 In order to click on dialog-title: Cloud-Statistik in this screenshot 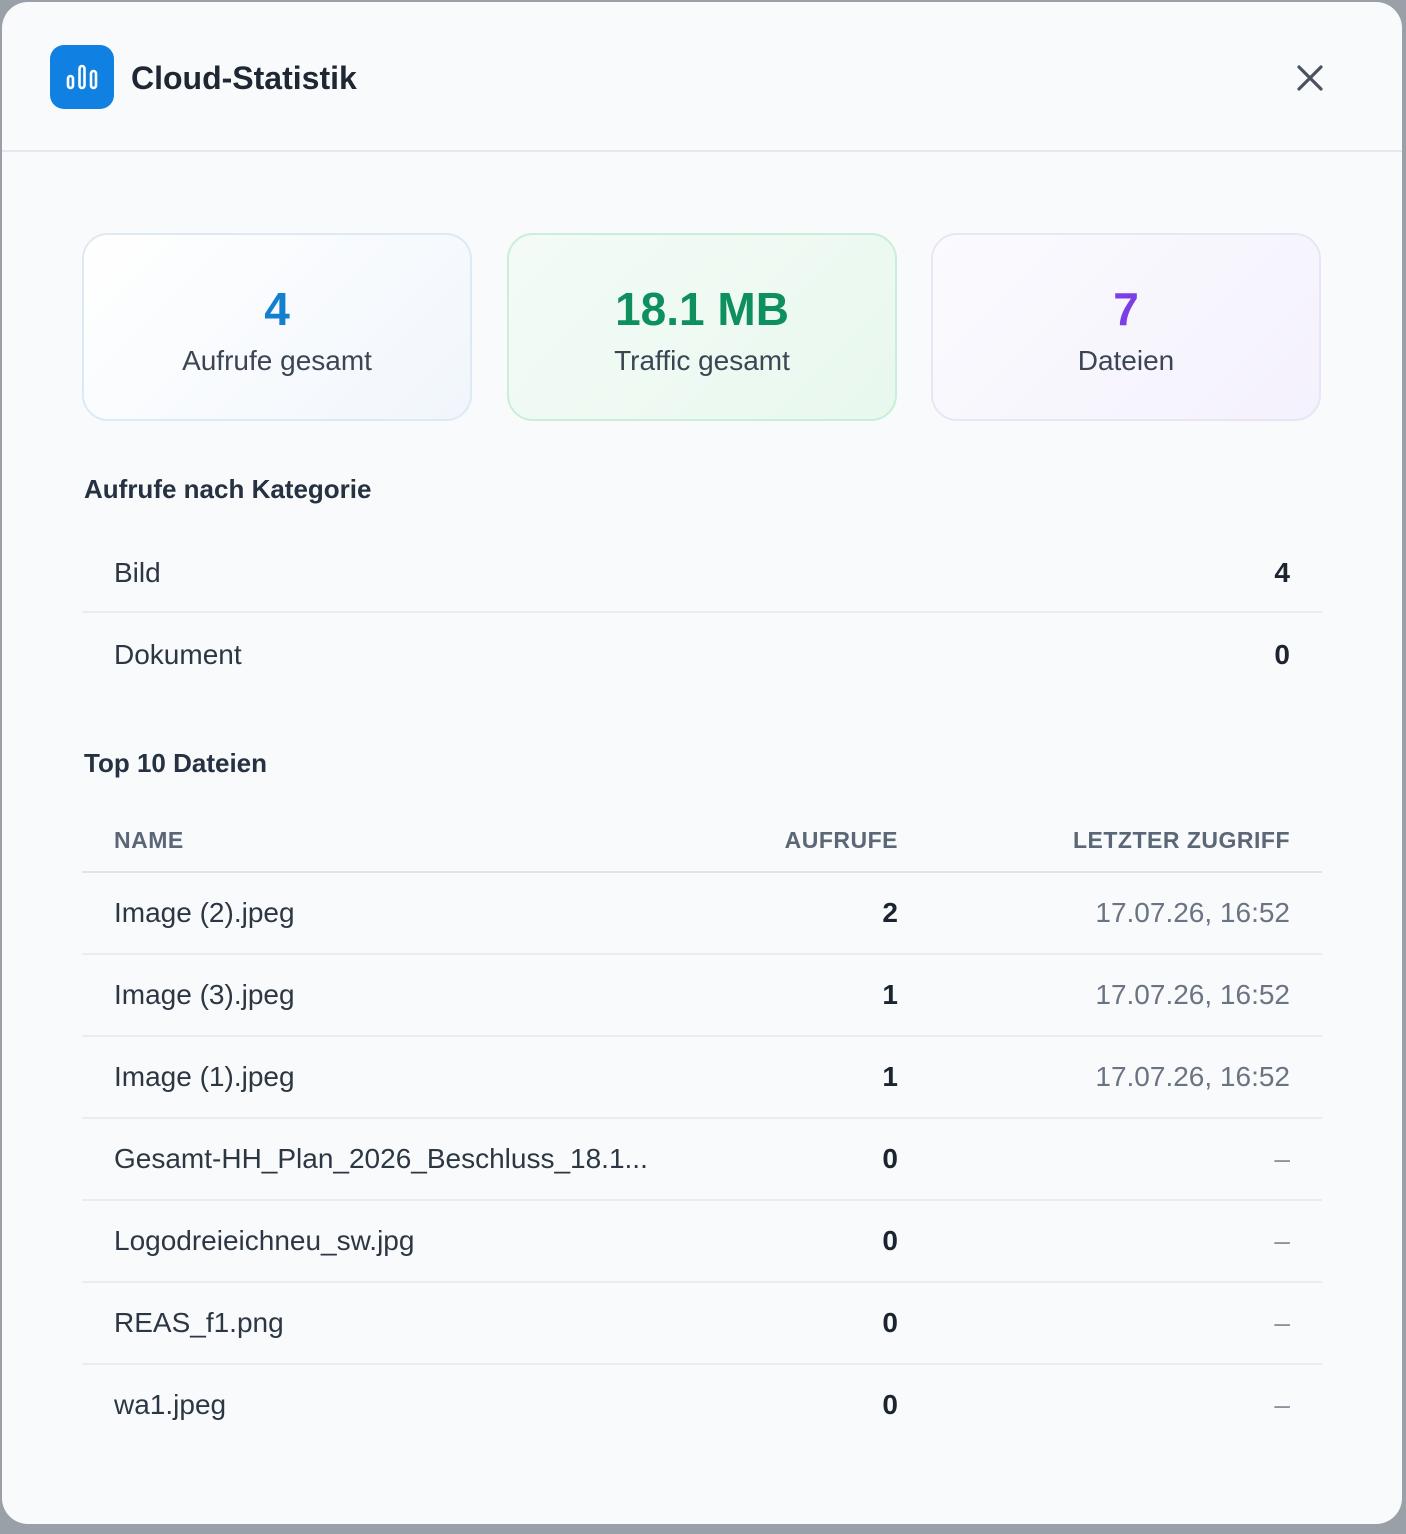, I will do `click(244, 78)`.